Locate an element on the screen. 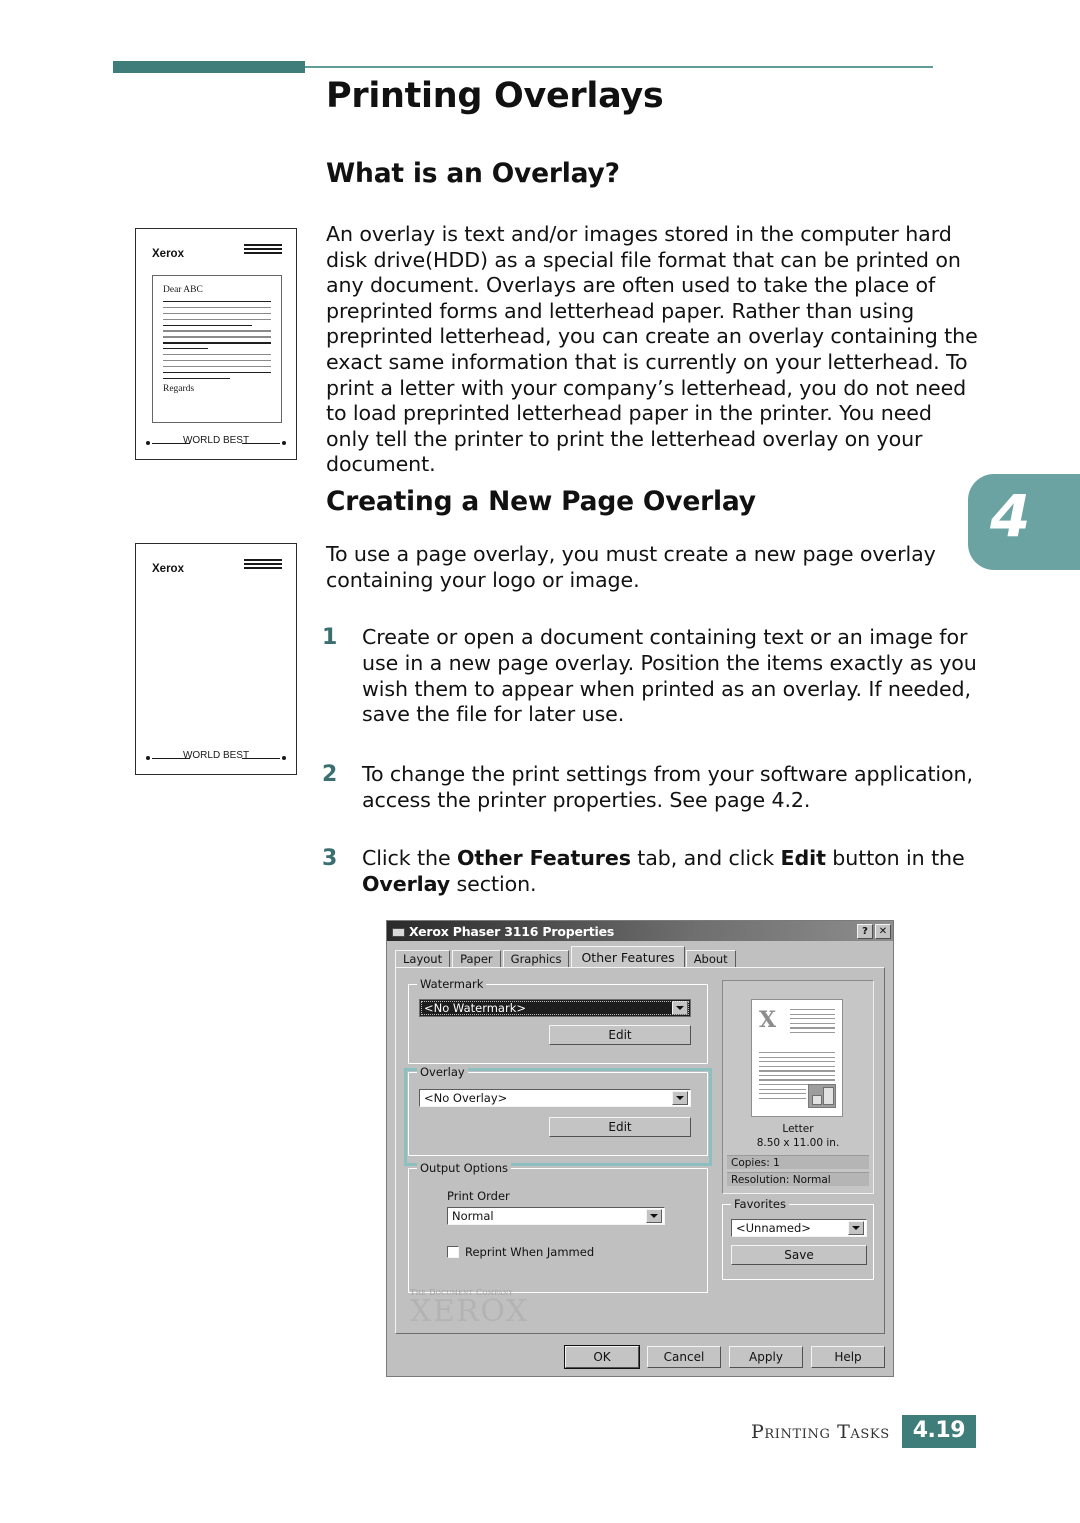  figure-closing: Regards is located at coordinates (179, 388).